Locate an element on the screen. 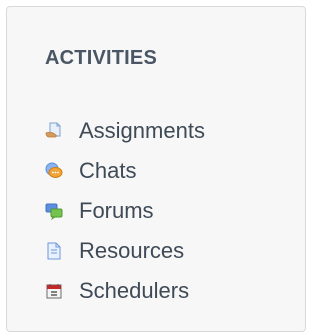 This screenshot has height=333, width=320. activity-item-schedulers: Schedulers is located at coordinates (125, 291).